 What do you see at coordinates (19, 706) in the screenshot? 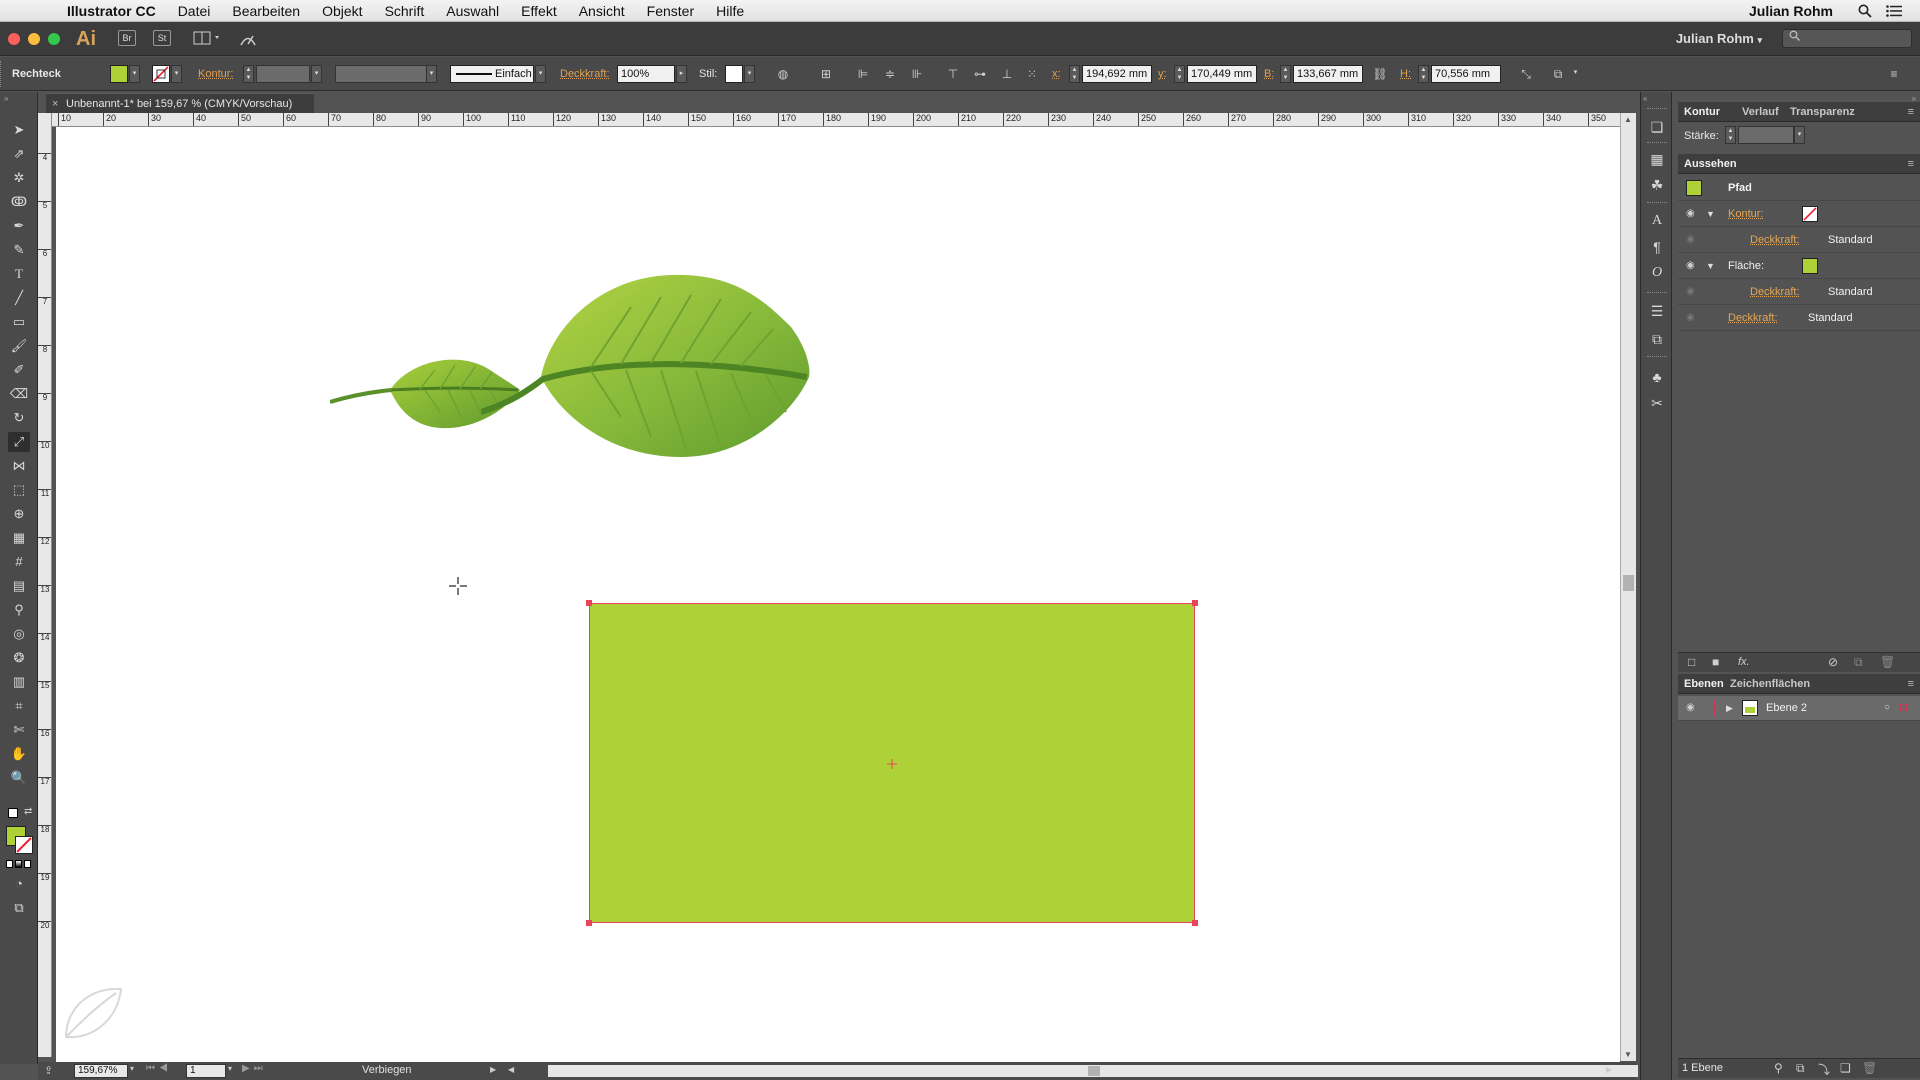
I see `artboard-tool-icon: ⌗` at bounding box center [19, 706].